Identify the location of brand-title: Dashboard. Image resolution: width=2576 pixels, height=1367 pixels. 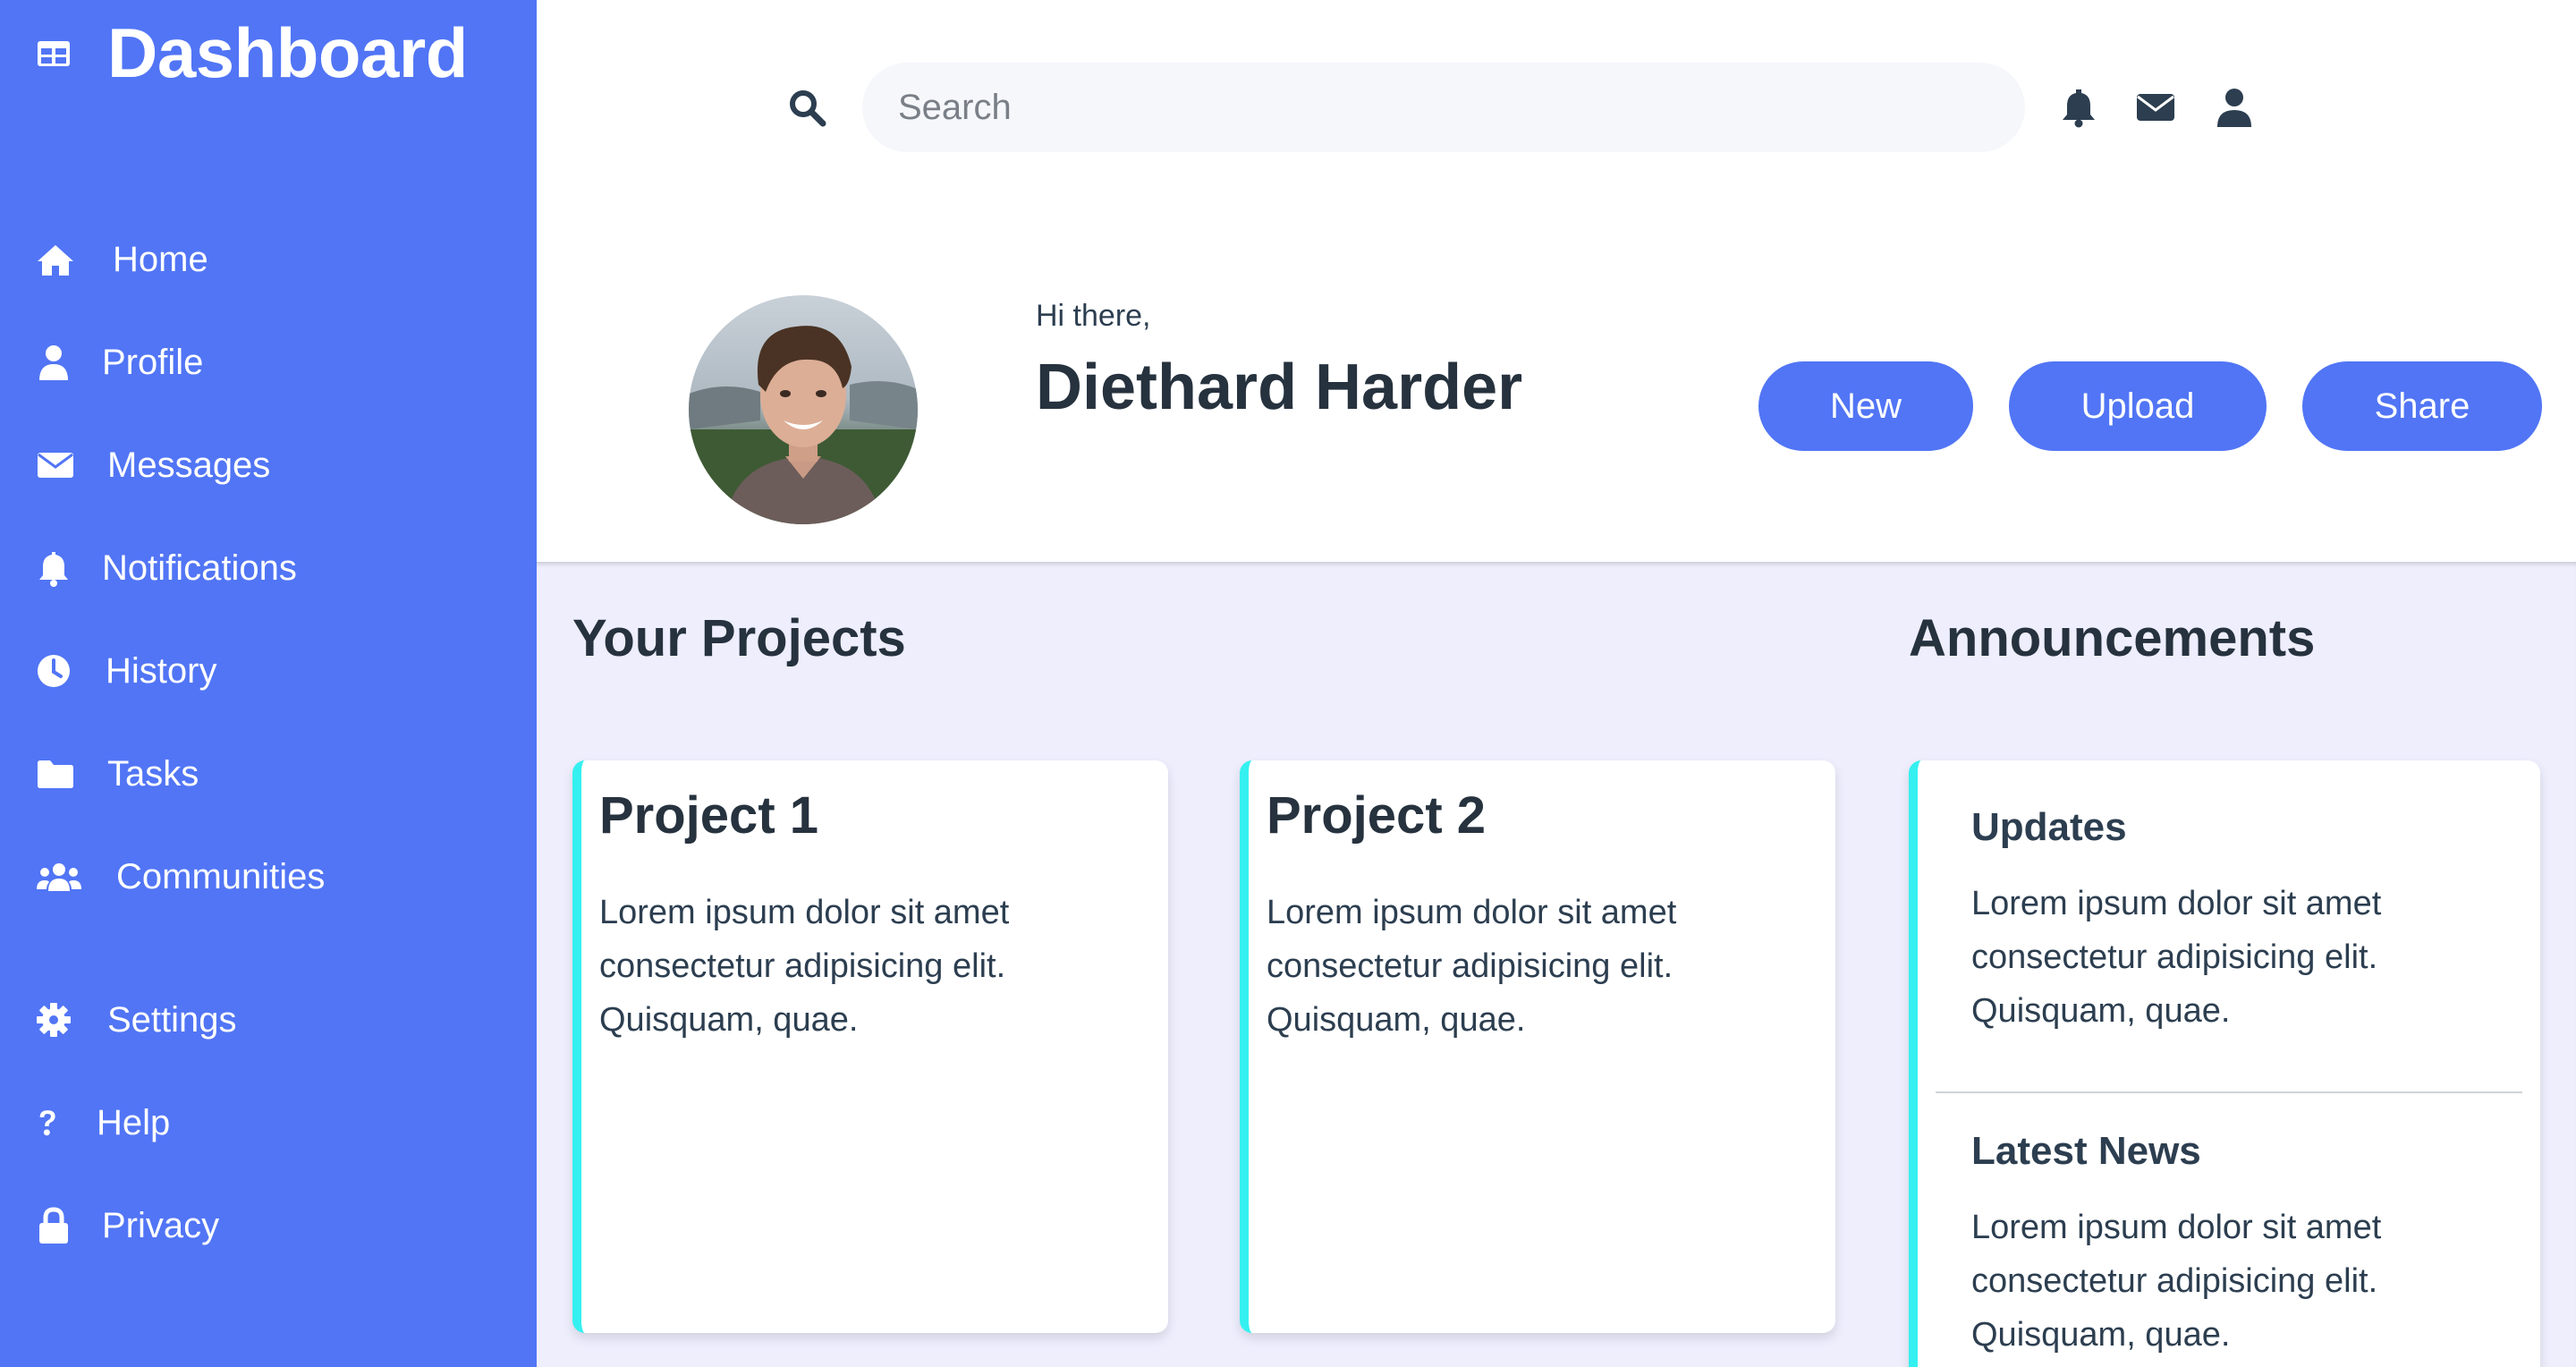
(287, 52).